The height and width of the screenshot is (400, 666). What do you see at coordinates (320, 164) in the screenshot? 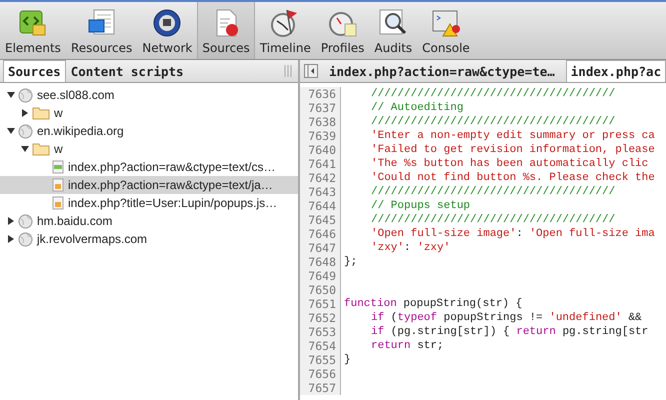
I see `line-number: 7641` at bounding box center [320, 164].